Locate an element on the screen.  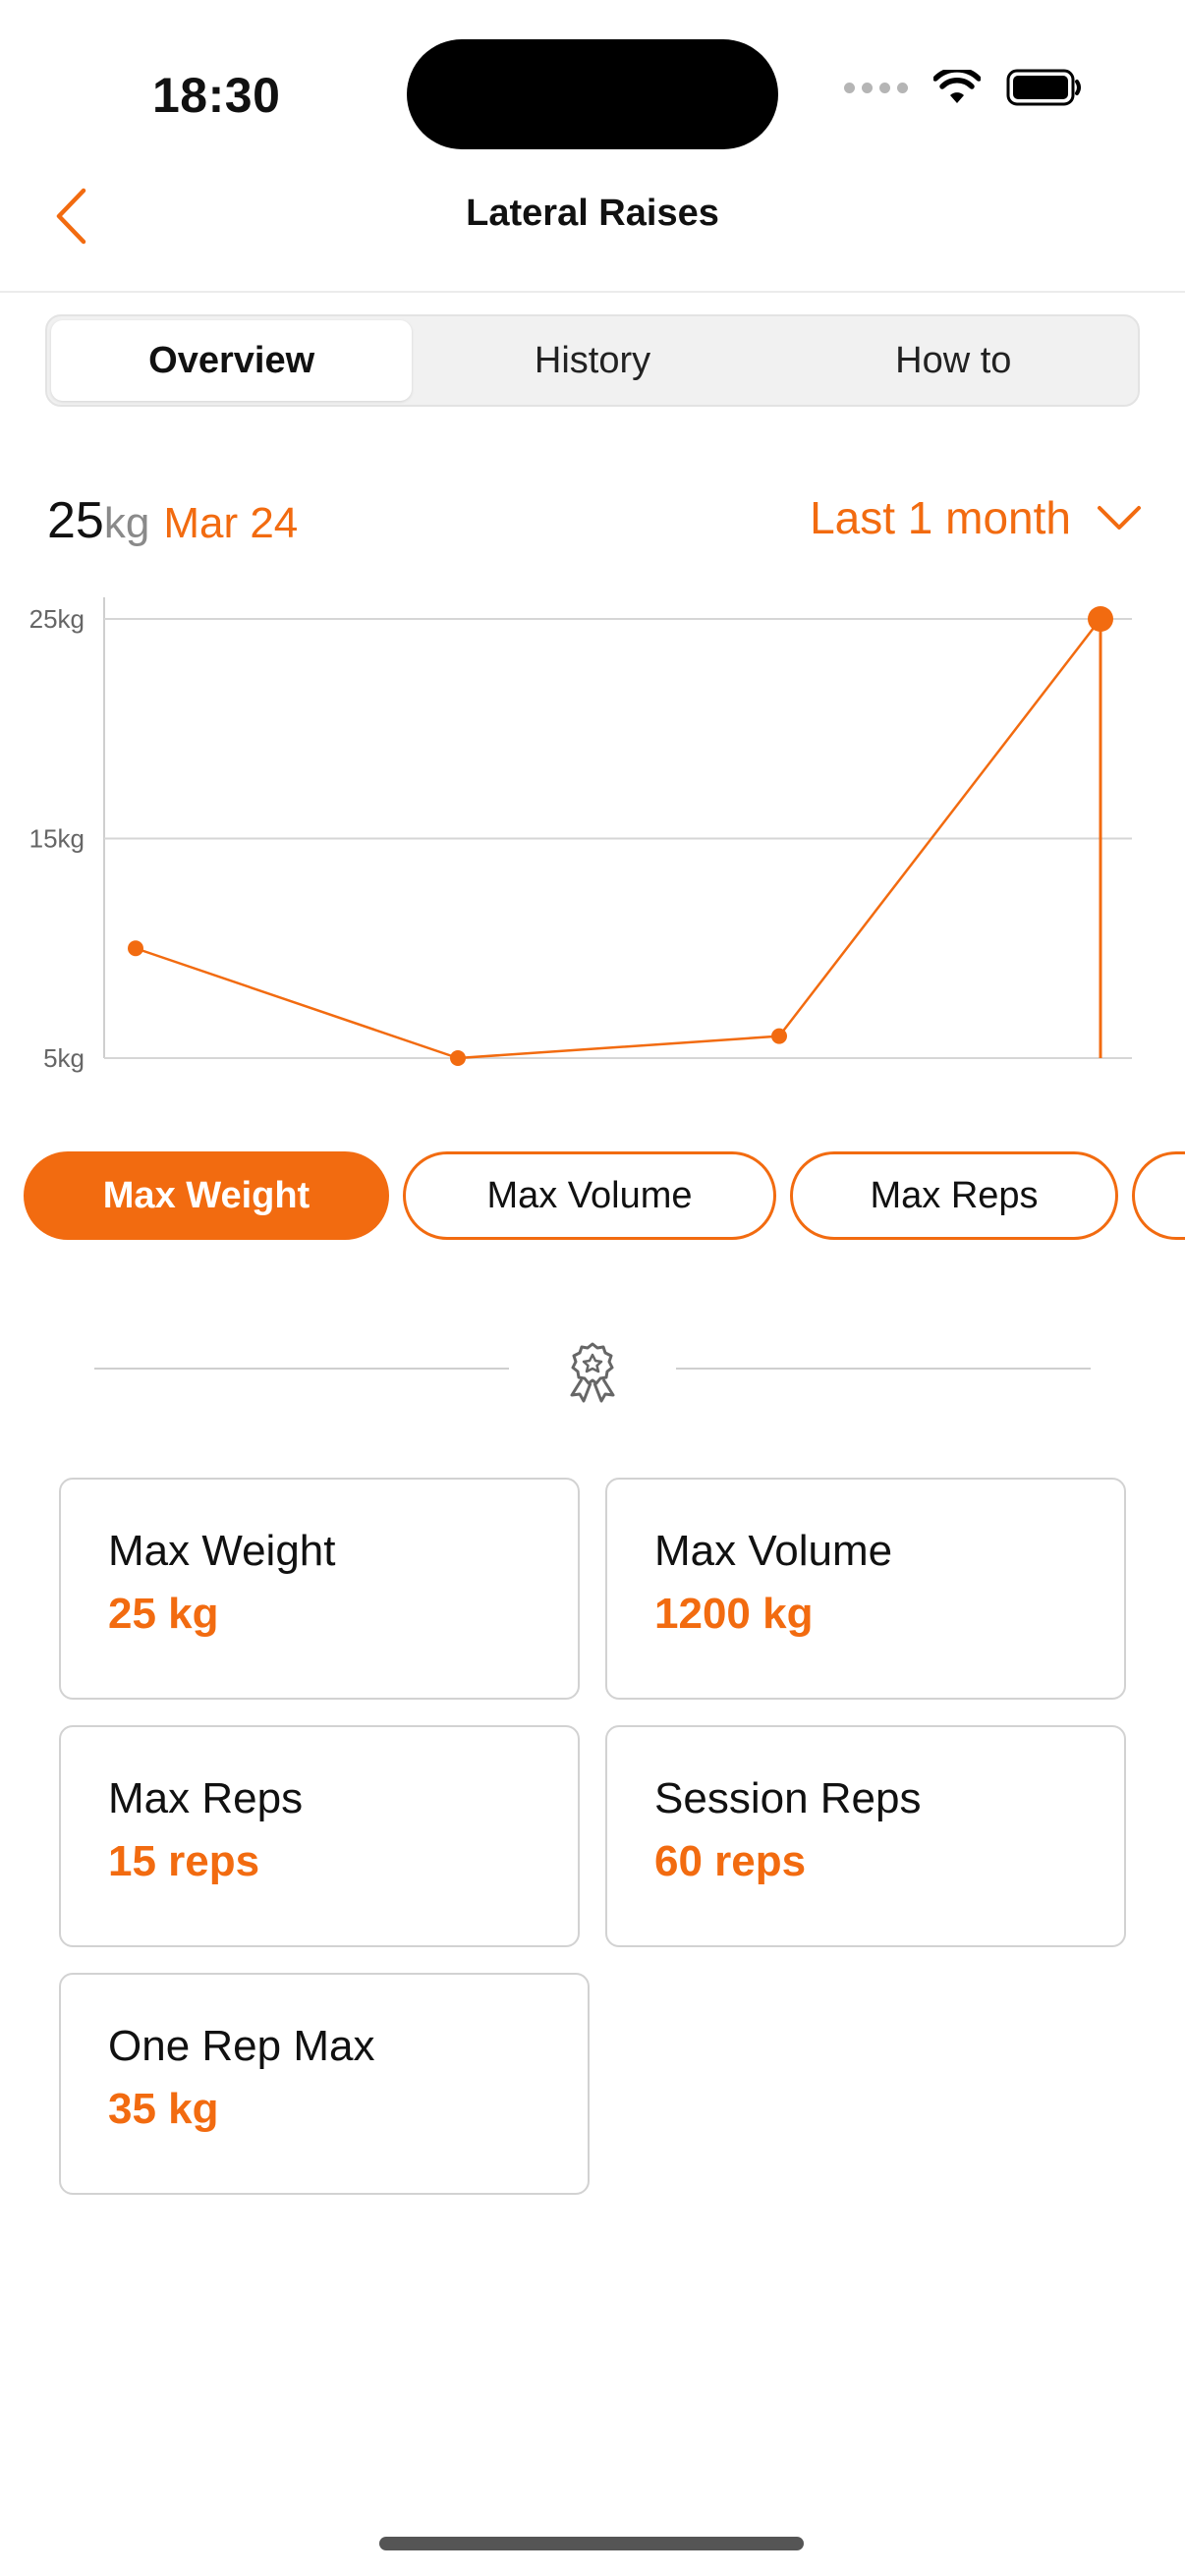
range-dropdown: Last 1 month is located at coordinates (976, 517).